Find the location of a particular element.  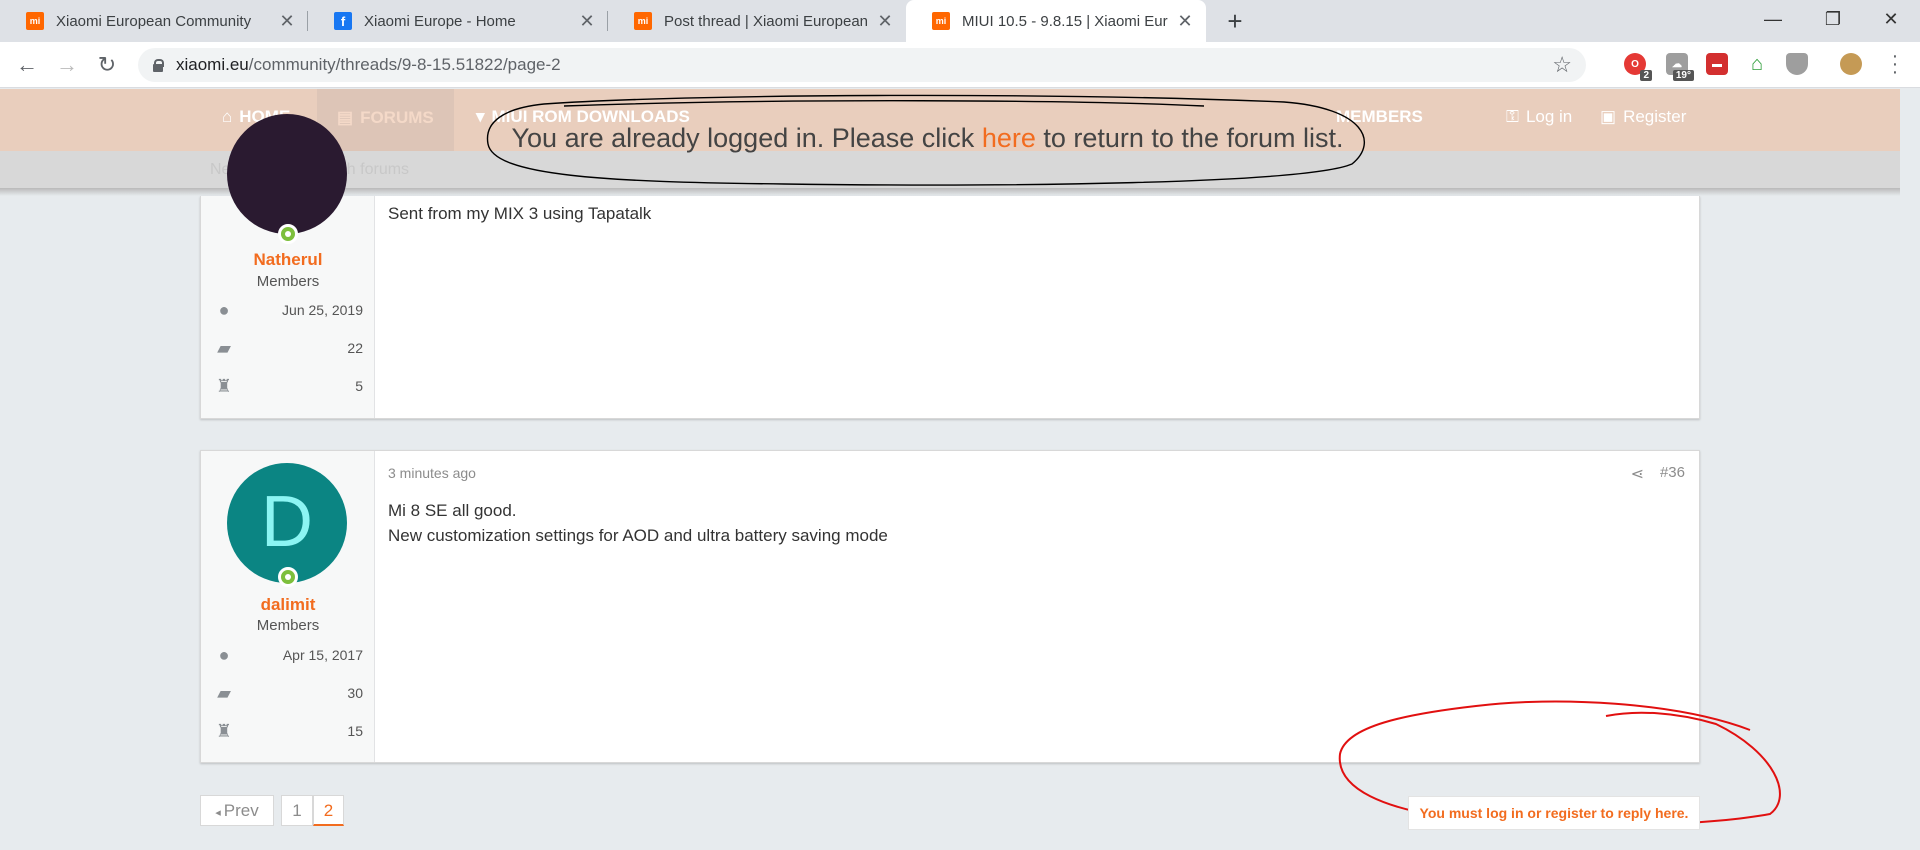

message-count: 22 is located at coordinates (355, 348).